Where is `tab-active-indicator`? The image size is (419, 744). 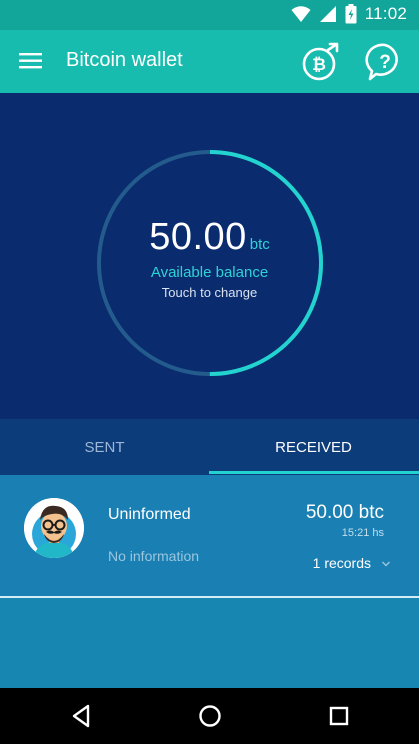
tab-active-indicator is located at coordinates (314, 472).